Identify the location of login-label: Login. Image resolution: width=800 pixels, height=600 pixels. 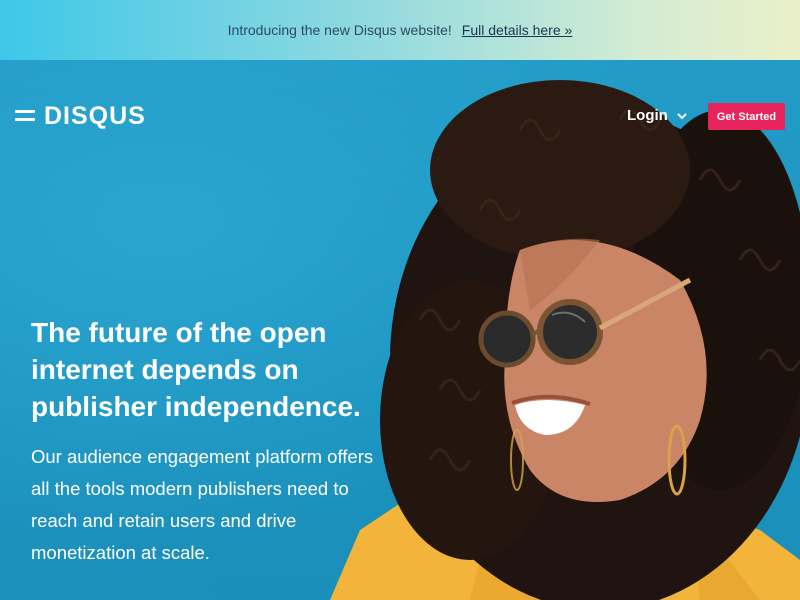
(647, 115).